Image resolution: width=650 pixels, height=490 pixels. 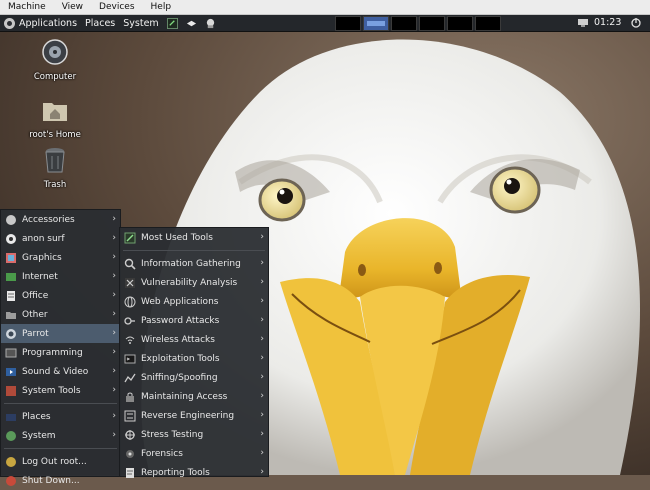 I want to click on menu-item-programming: Programming ›, so click(x=60, y=352).